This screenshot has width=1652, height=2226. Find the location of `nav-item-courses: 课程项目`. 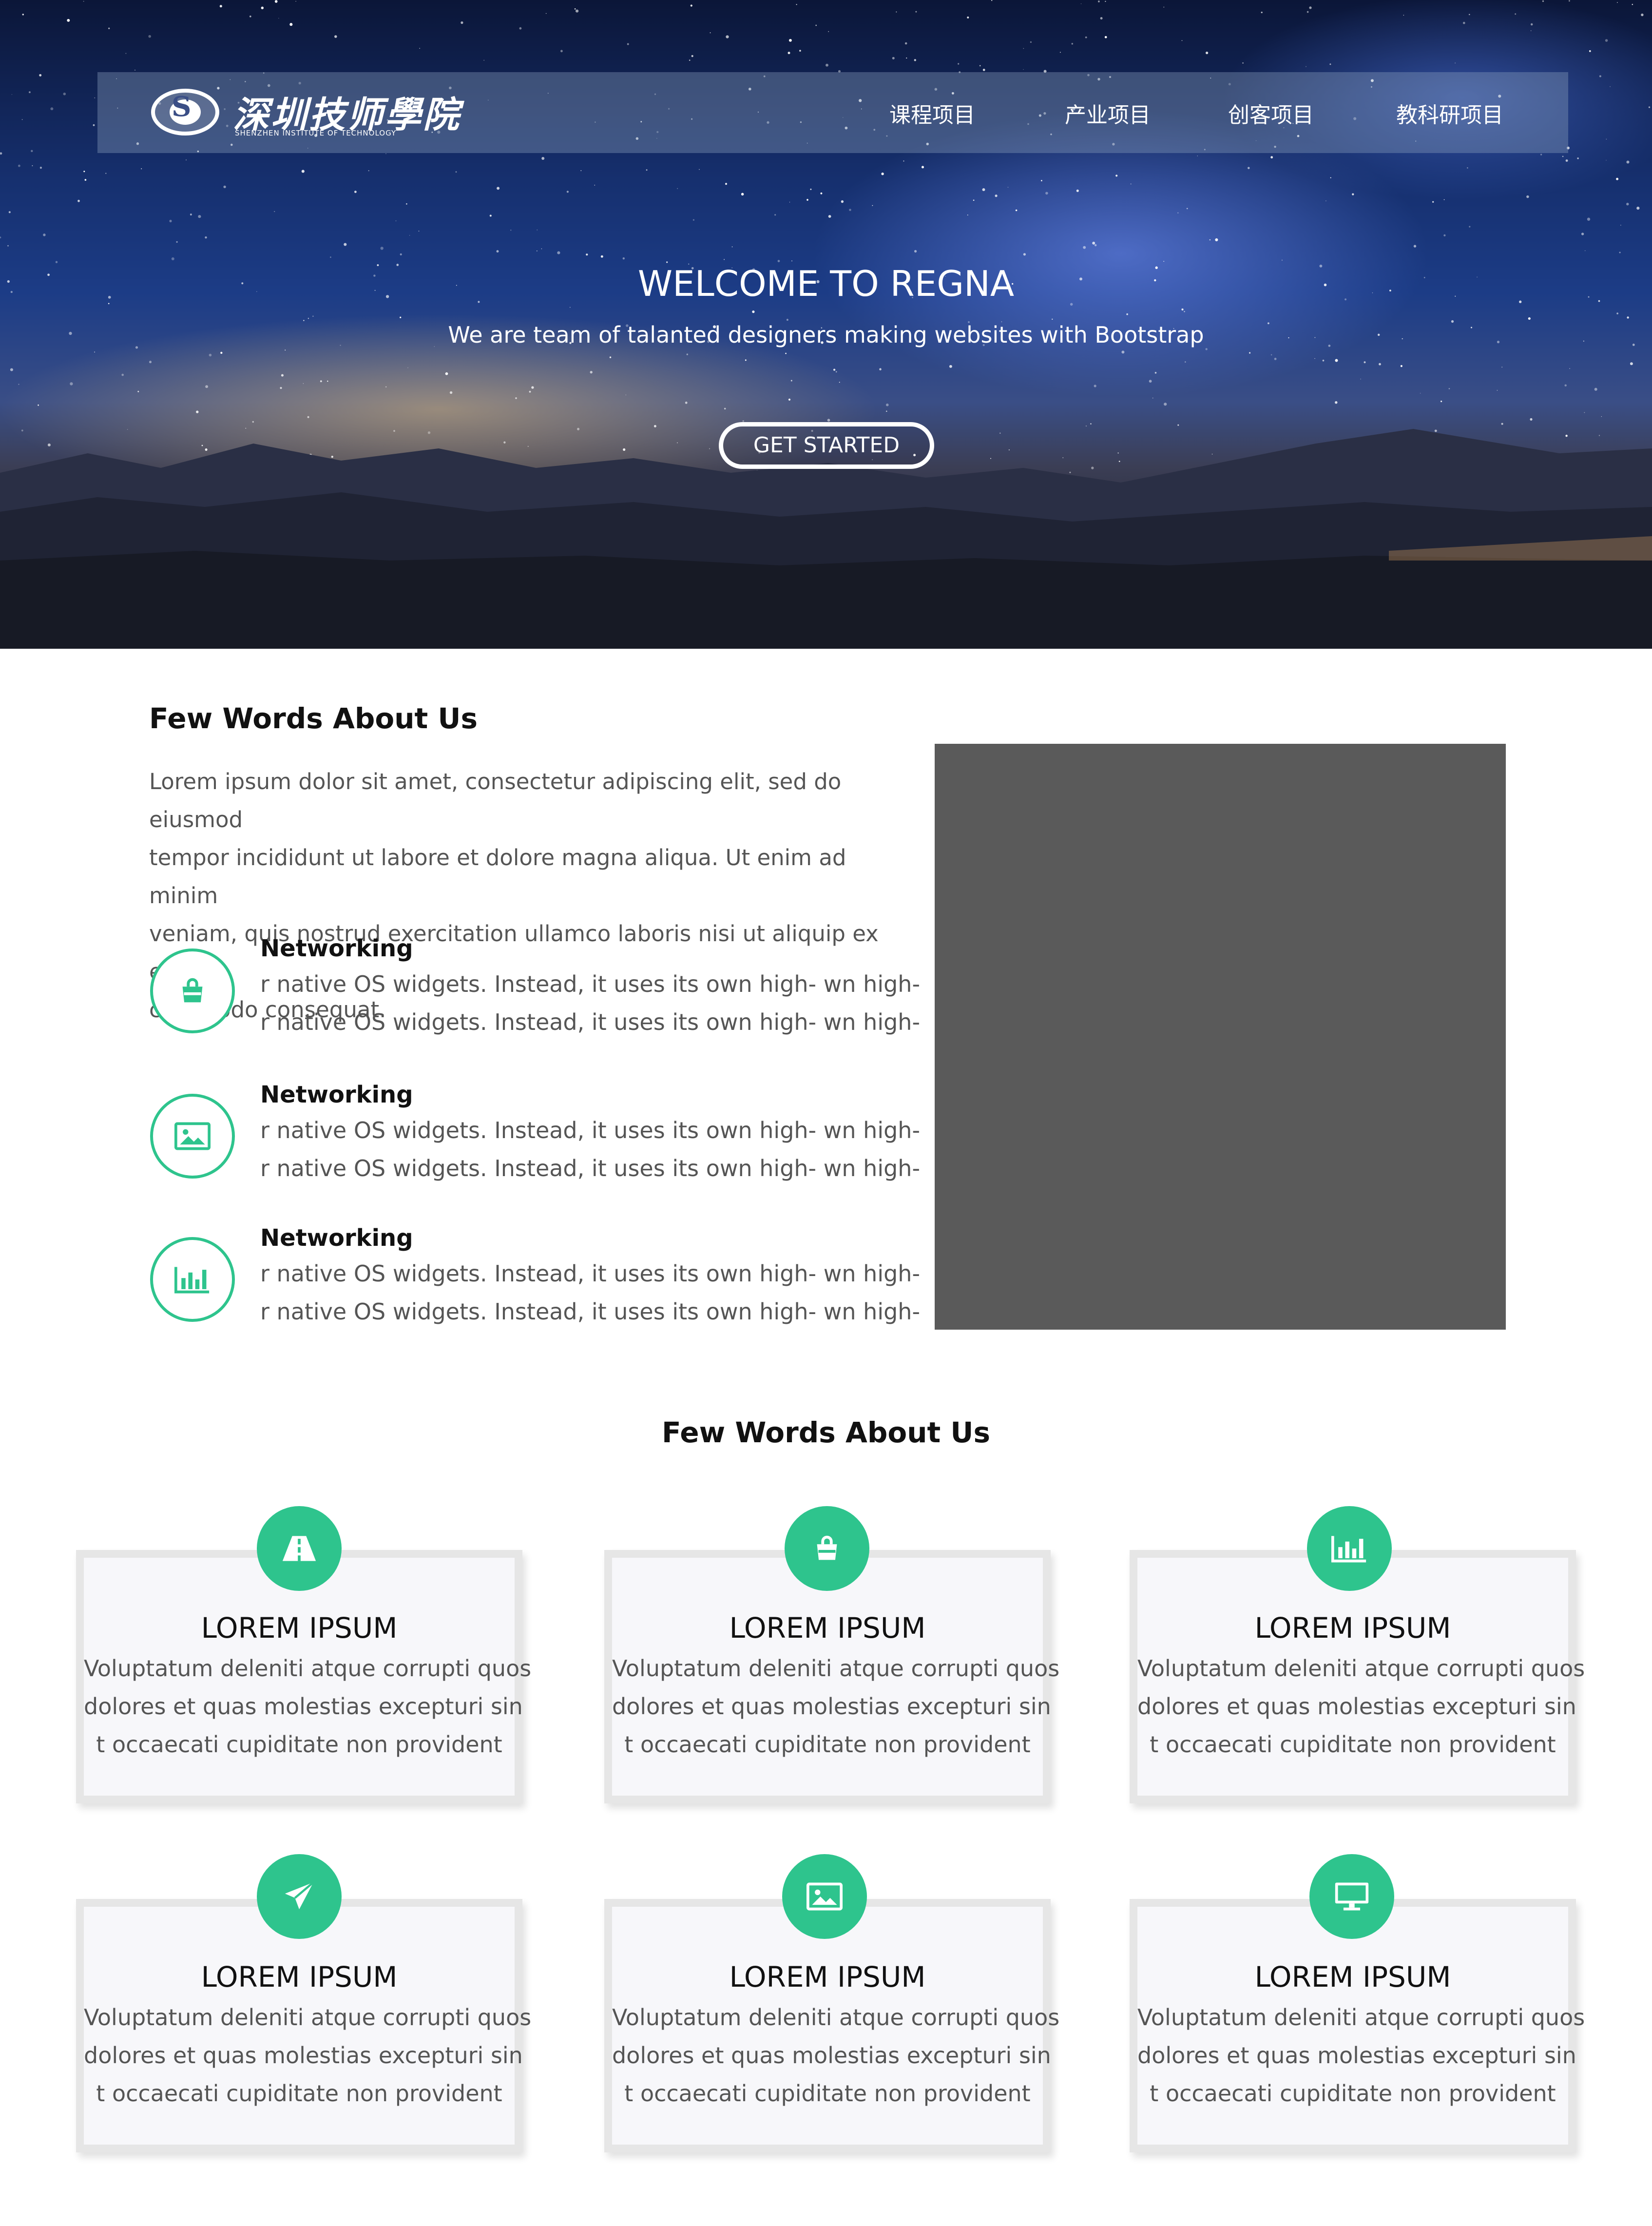

nav-item-courses: 课程项目 is located at coordinates (932, 113).